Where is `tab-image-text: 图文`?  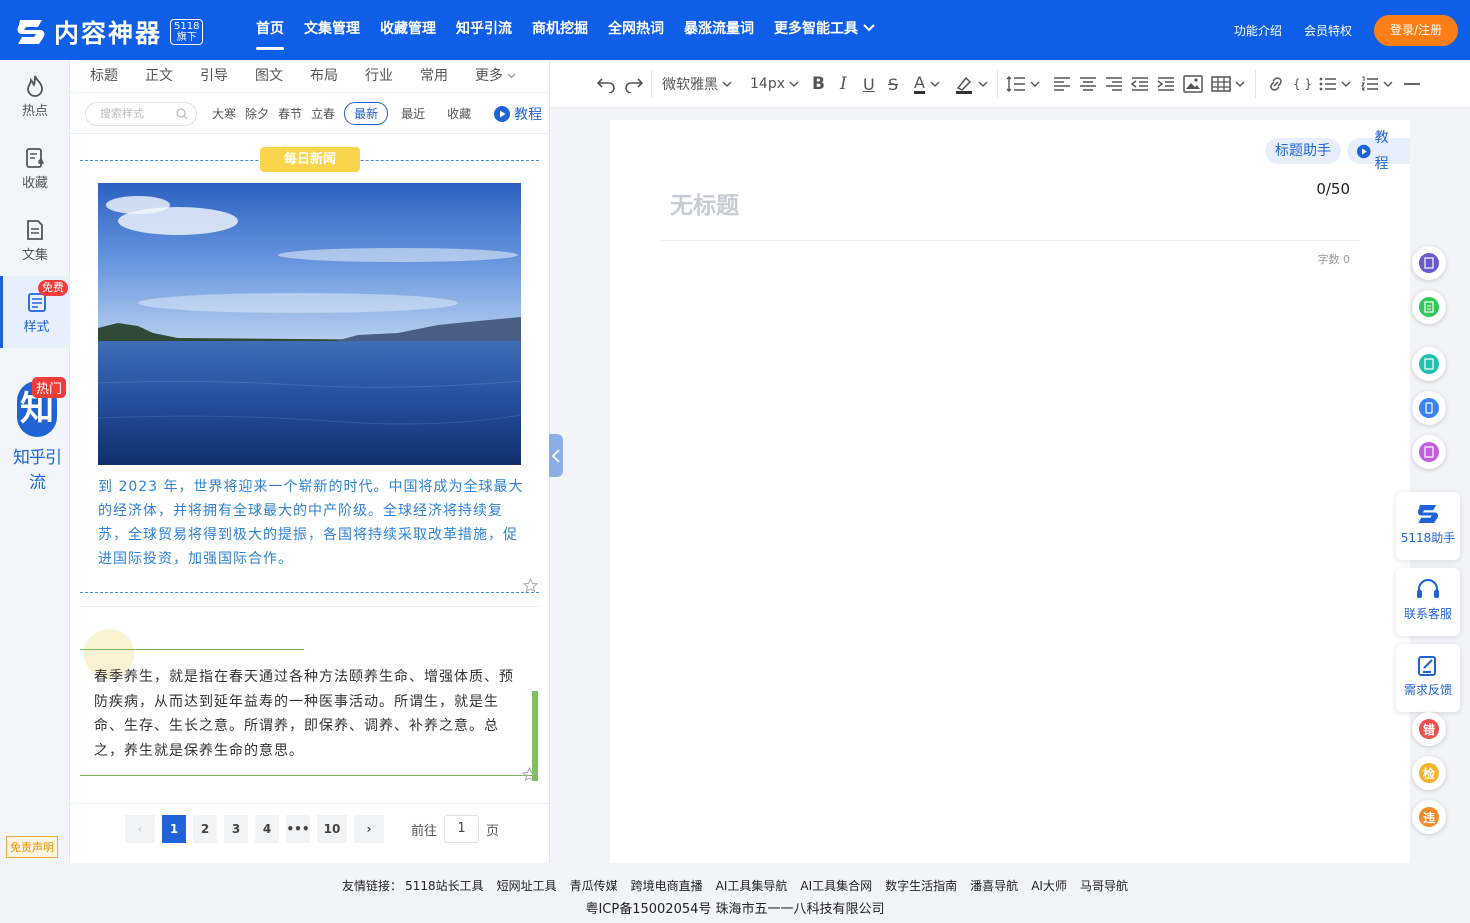
tab-image-text: 图文 is located at coordinates (269, 76).